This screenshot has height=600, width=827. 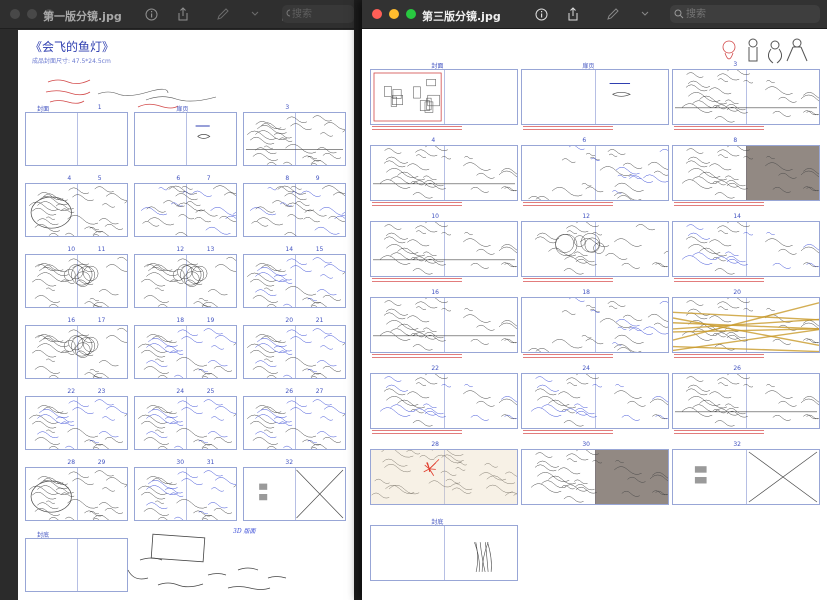 What do you see at coordinates (180, 391) in the screenshot?
I see `page-number: 24` at bounding box center [180, 391].